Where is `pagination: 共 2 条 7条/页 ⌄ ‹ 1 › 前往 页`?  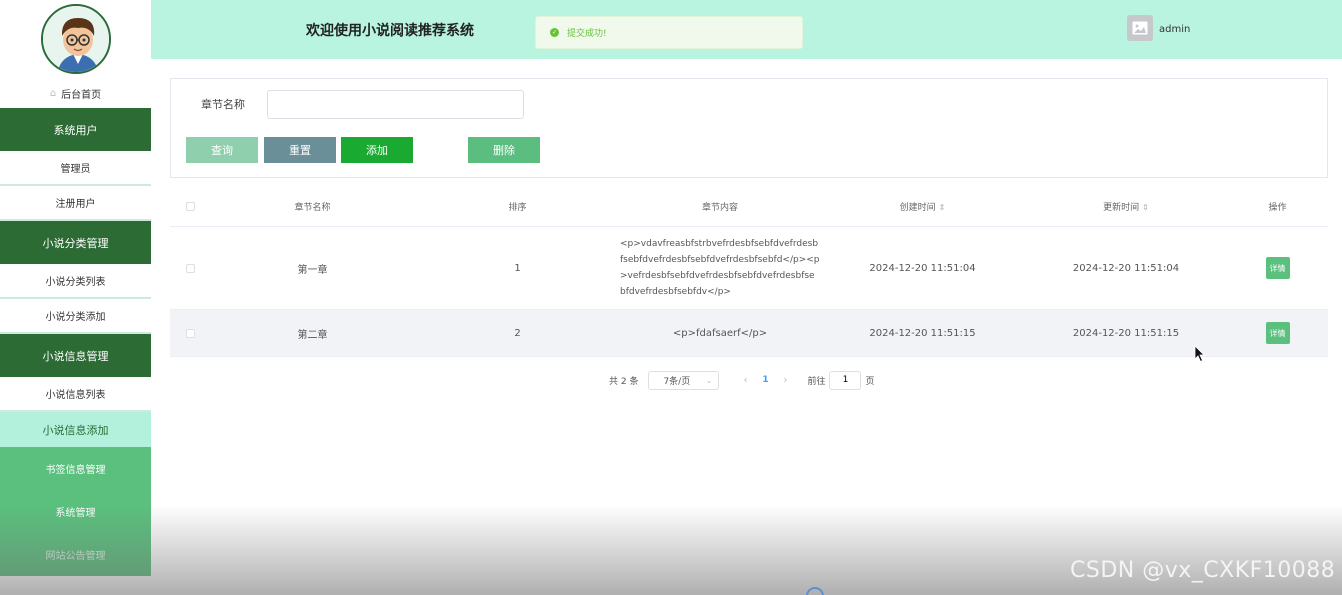 pagination: 共 2 条 7条/页 ⌄ ‹ 1 › 前往 页 is located at coordinates (741, 380).